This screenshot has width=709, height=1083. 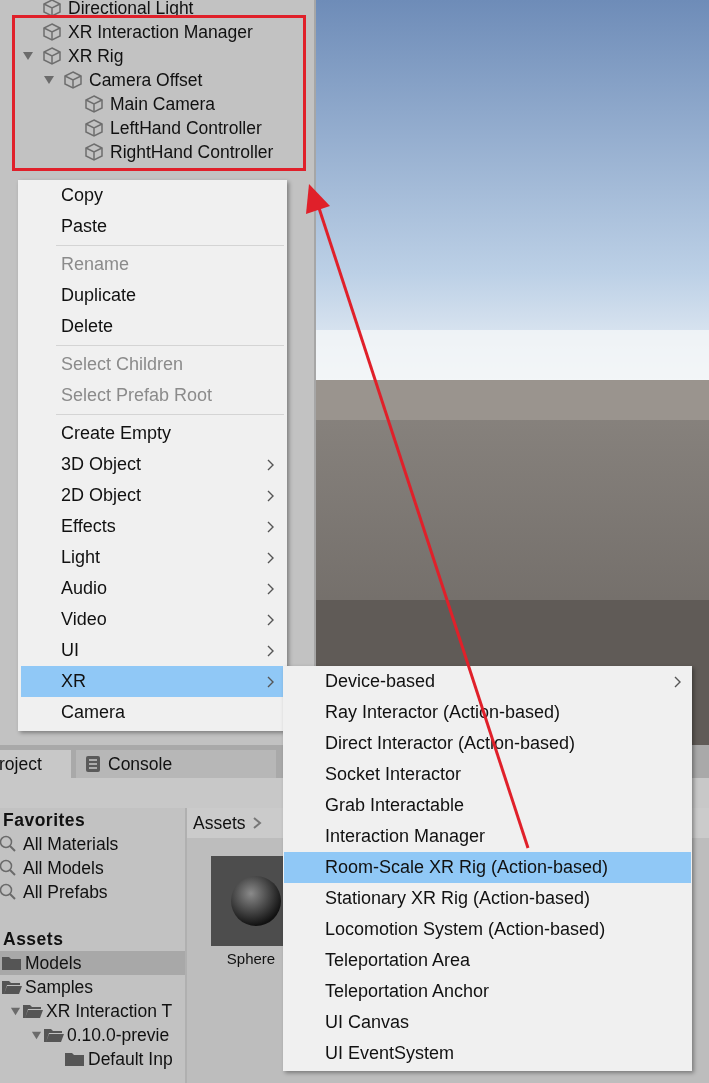 I want to click on menu-item: Locomotion System (Action-based), so click(x=487, y=929).